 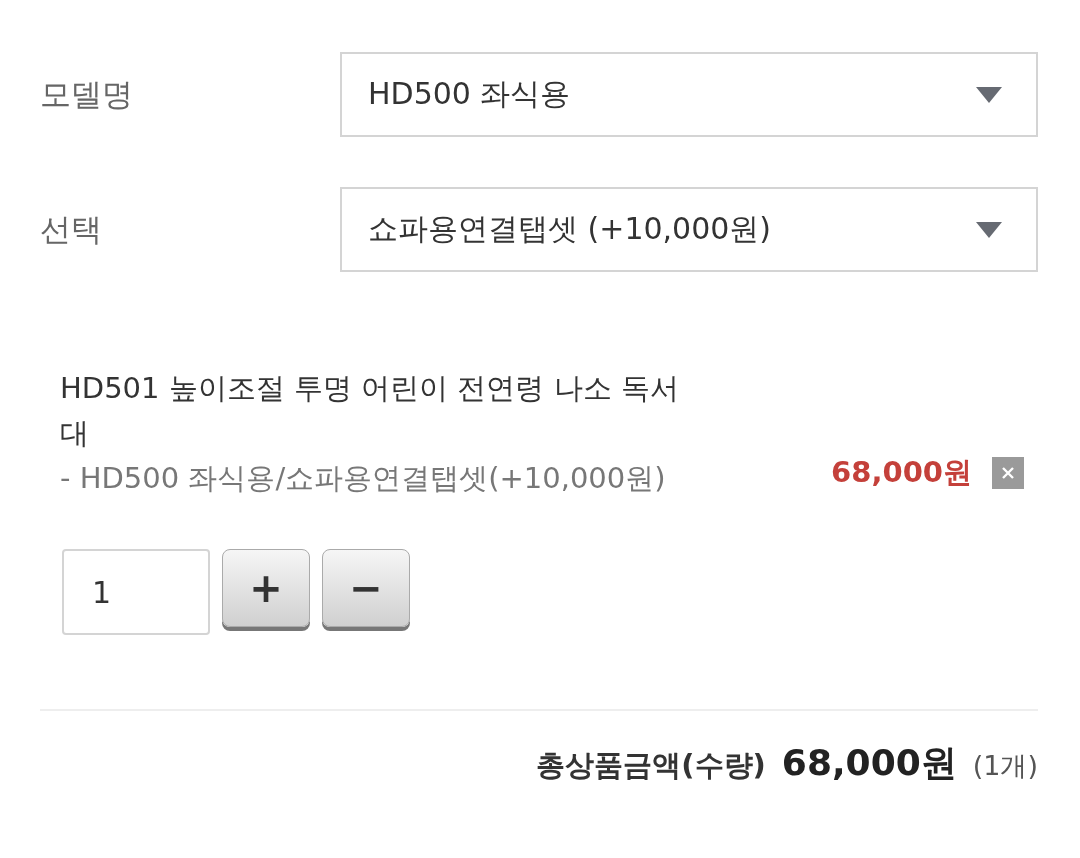 I want to click on product-name: HD501 높이조절 투명 어린이 전연령 나소 독서대, so click(x=370, y=411).